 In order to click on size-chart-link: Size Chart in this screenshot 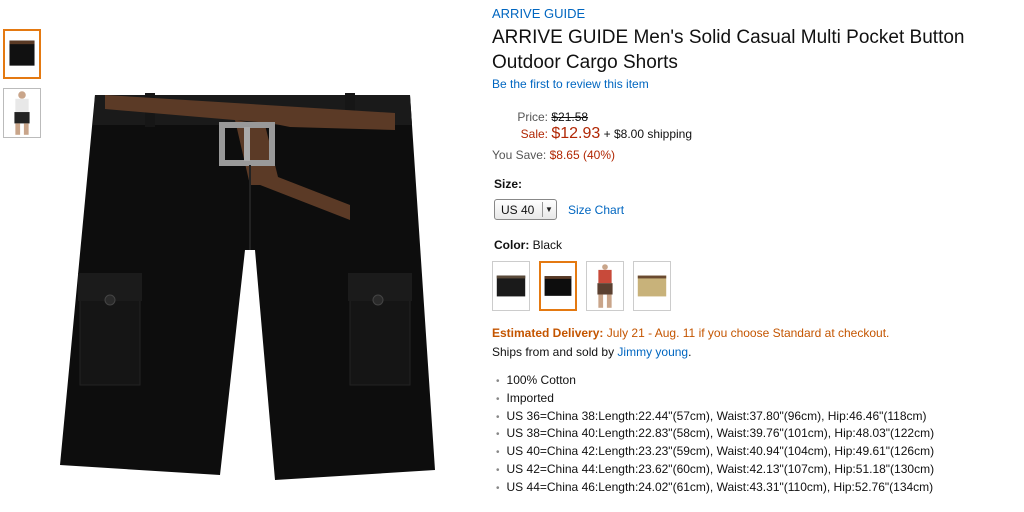, I will do `click(596, 210)`.